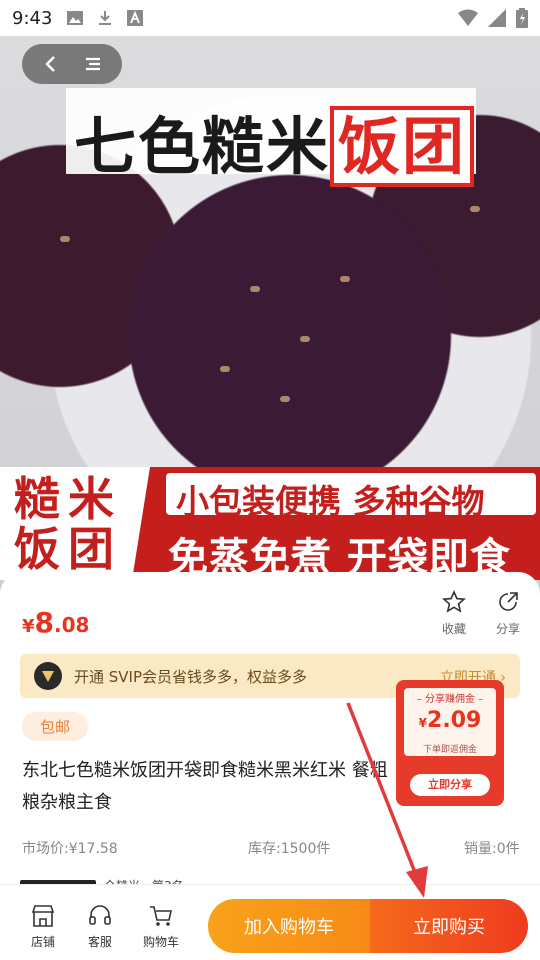  I want to click on price: ¥8.08, so click(56, 622).